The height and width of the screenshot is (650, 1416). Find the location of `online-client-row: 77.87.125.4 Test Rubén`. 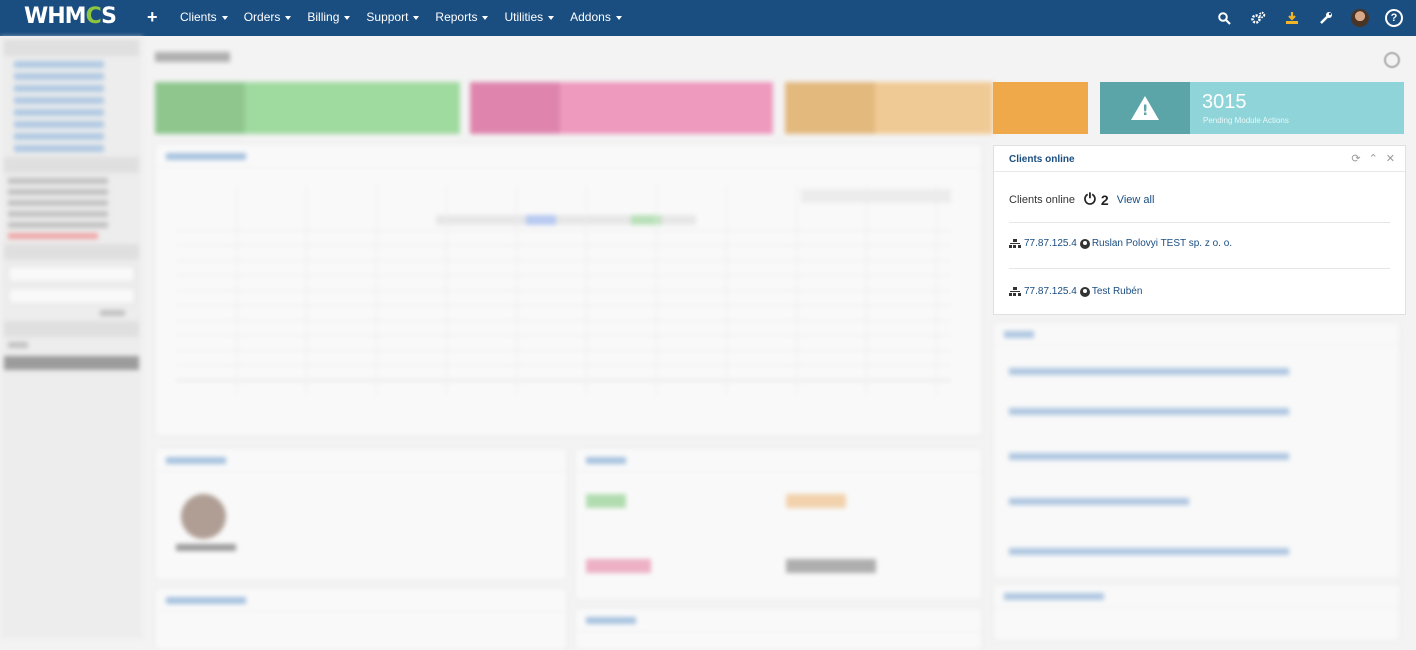

online-client-row: 77.87.125.4 Test Rubén is located at coordinates (1075, 291).